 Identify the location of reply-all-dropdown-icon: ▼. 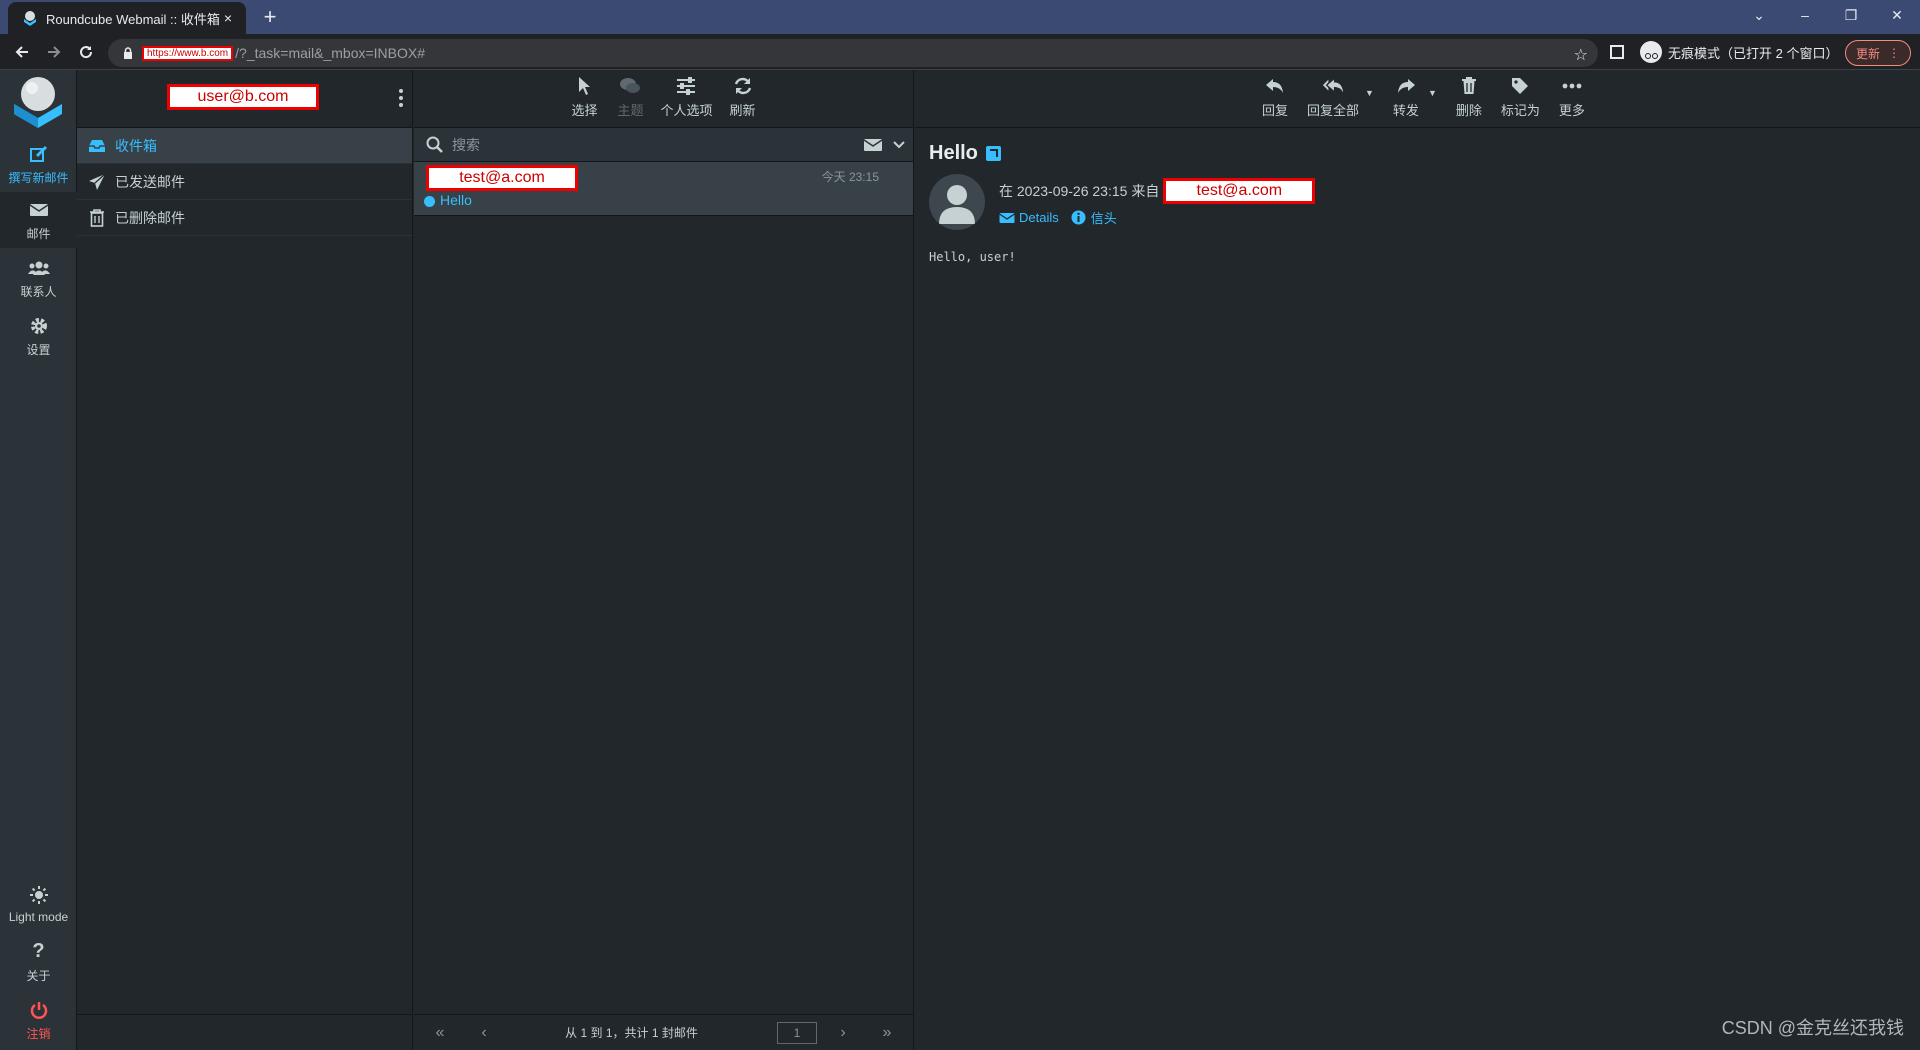
(1369, 93).